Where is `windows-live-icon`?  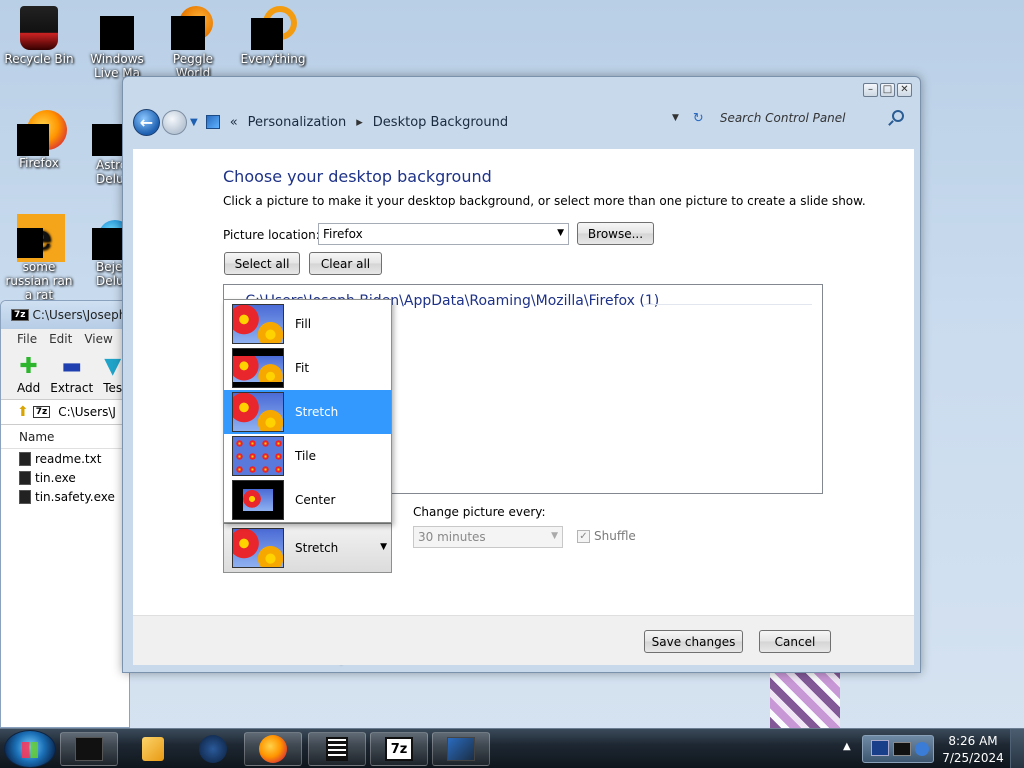 windows-live-icon is located at coordinates (117, 33).